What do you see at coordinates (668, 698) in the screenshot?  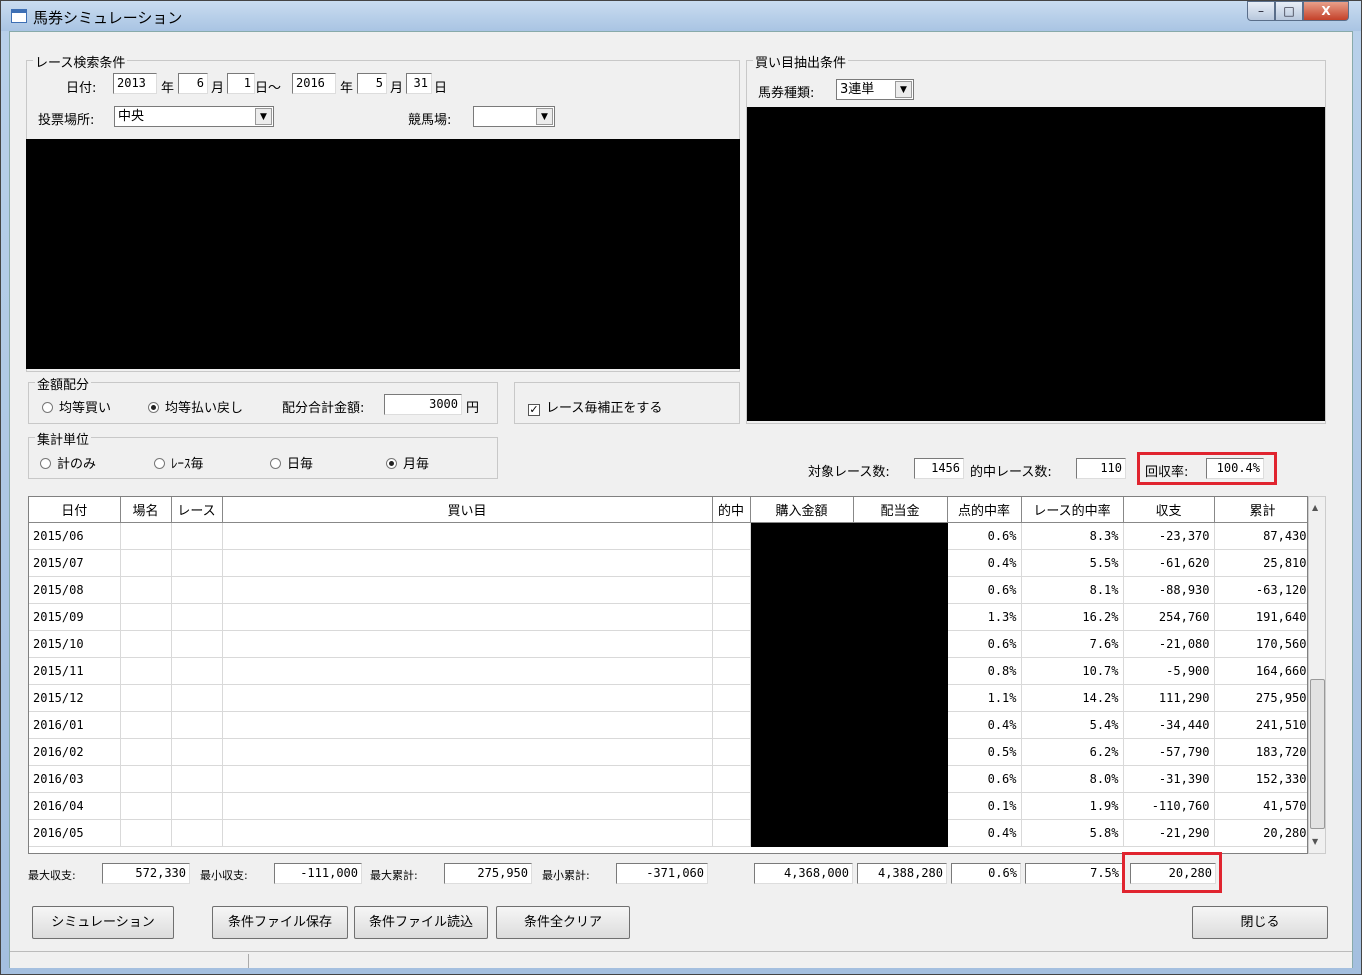 I see `table-row: 2015/12 1.1% 14.2% 111,290 275,950` at bounding box center [668, 698].